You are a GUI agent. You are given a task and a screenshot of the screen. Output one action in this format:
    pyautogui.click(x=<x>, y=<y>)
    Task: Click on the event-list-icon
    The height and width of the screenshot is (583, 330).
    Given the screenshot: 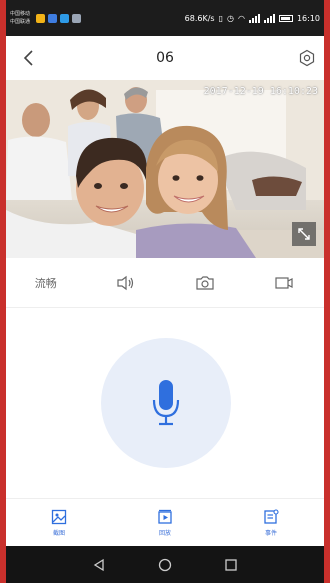 What is the action you would take?
    pyautogui.click(x=271, y=516)
    